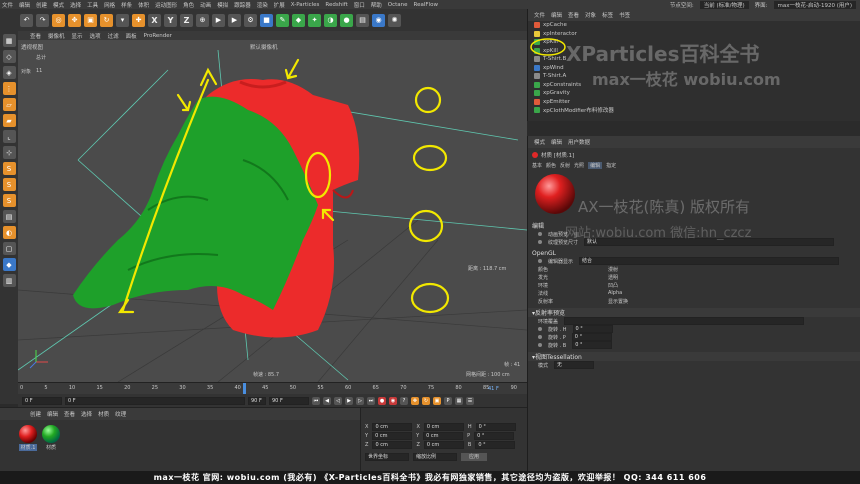 This screenshot has height=484, width=860. Describe the element at coordinates (166, 5) in the screenshot. I see `menu-item-mograph: 运动图形` at that location.